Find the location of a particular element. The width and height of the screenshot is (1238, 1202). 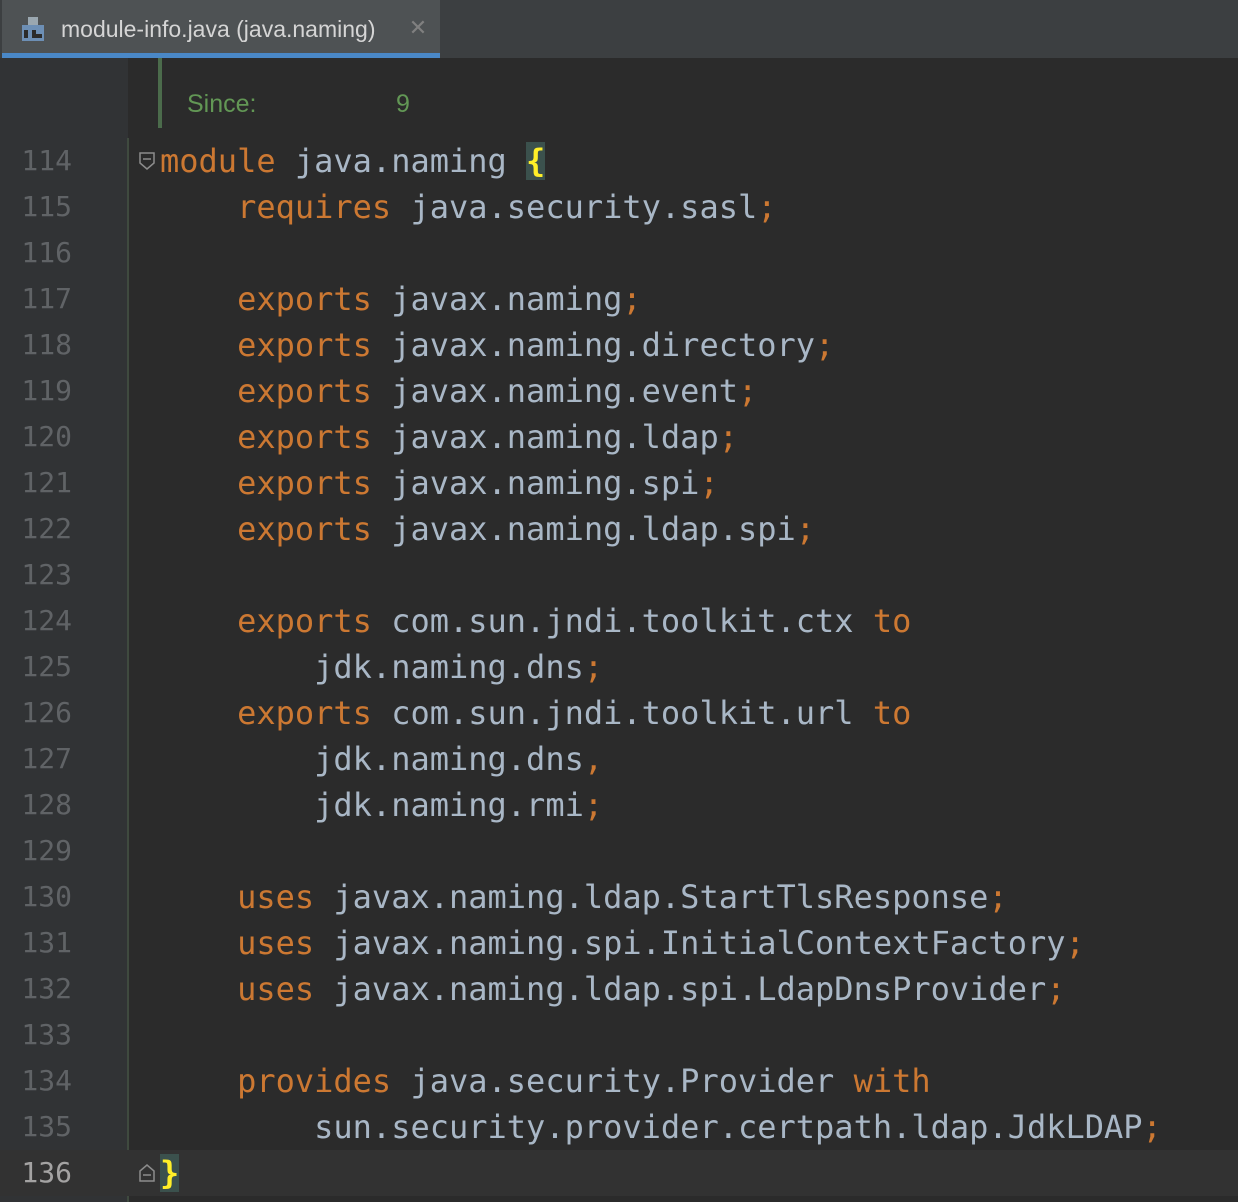

editor-tab: module-info.java (java.naming) ✕ is located at coordinates (221, 29).